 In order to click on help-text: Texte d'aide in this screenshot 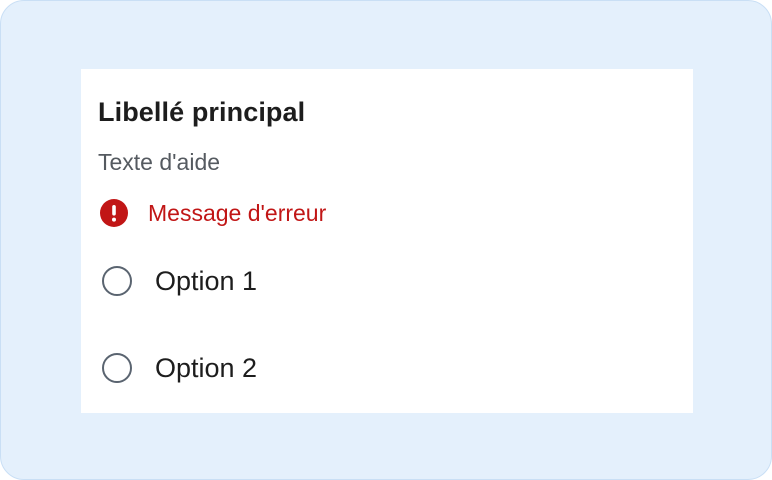, I will do `click(159, 162)`.